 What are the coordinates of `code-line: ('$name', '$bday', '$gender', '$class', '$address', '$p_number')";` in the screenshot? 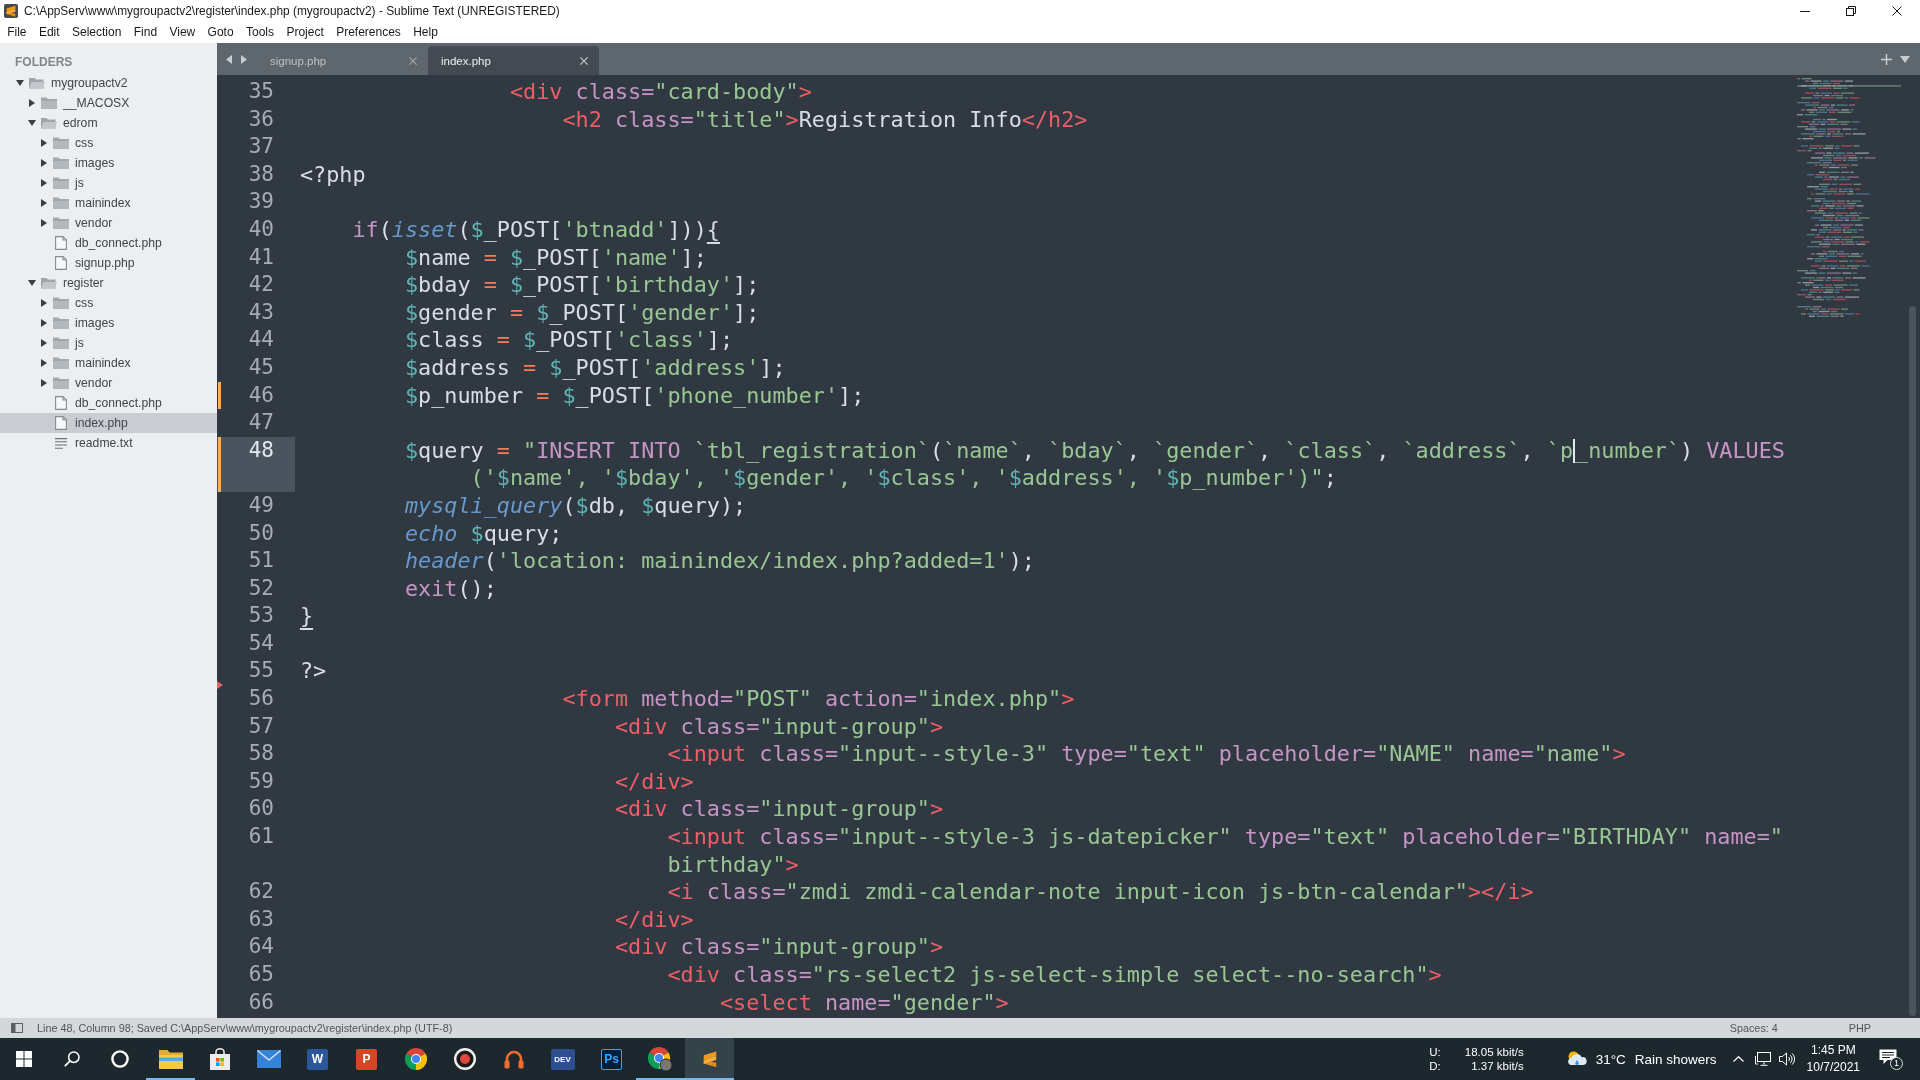 It's located at (903, 478).